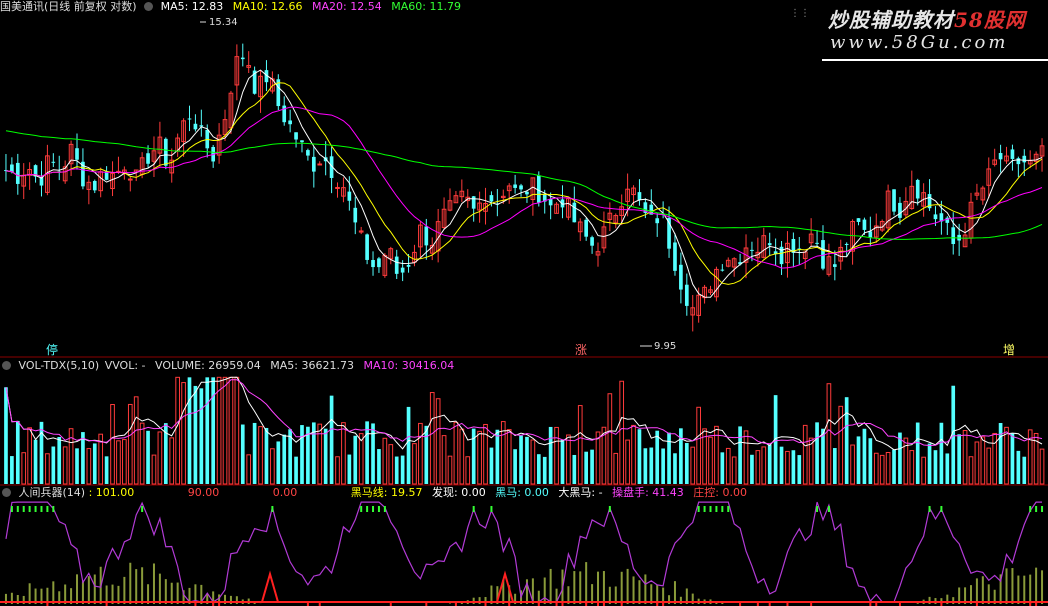  What do you see at coordinates (347, 6) in the screenshot?
I see `ma20-label: MA20: 12.54` at bounding box center [347, 6].